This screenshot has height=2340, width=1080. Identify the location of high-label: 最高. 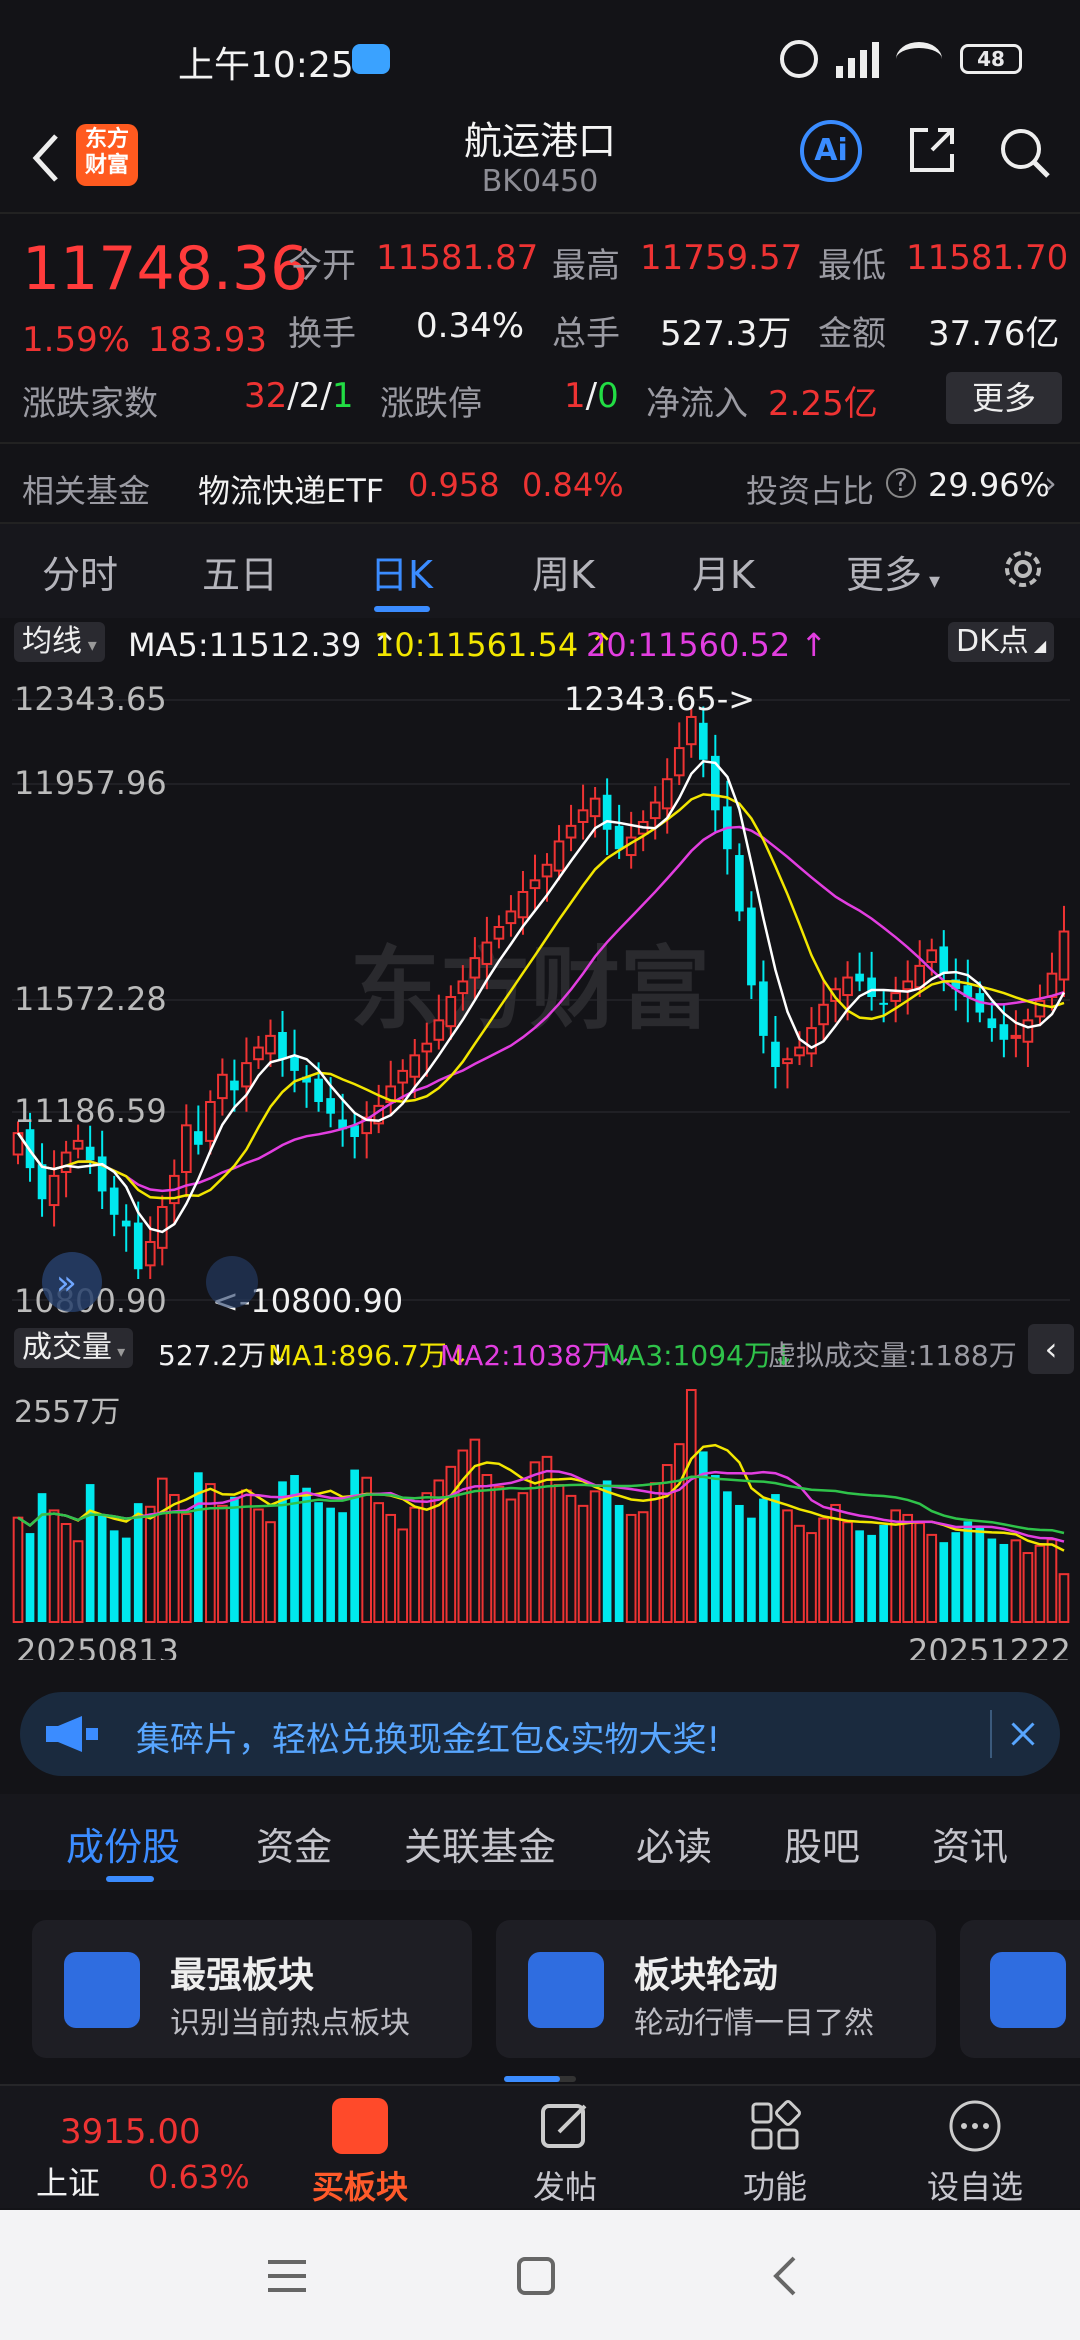
(586, 266).